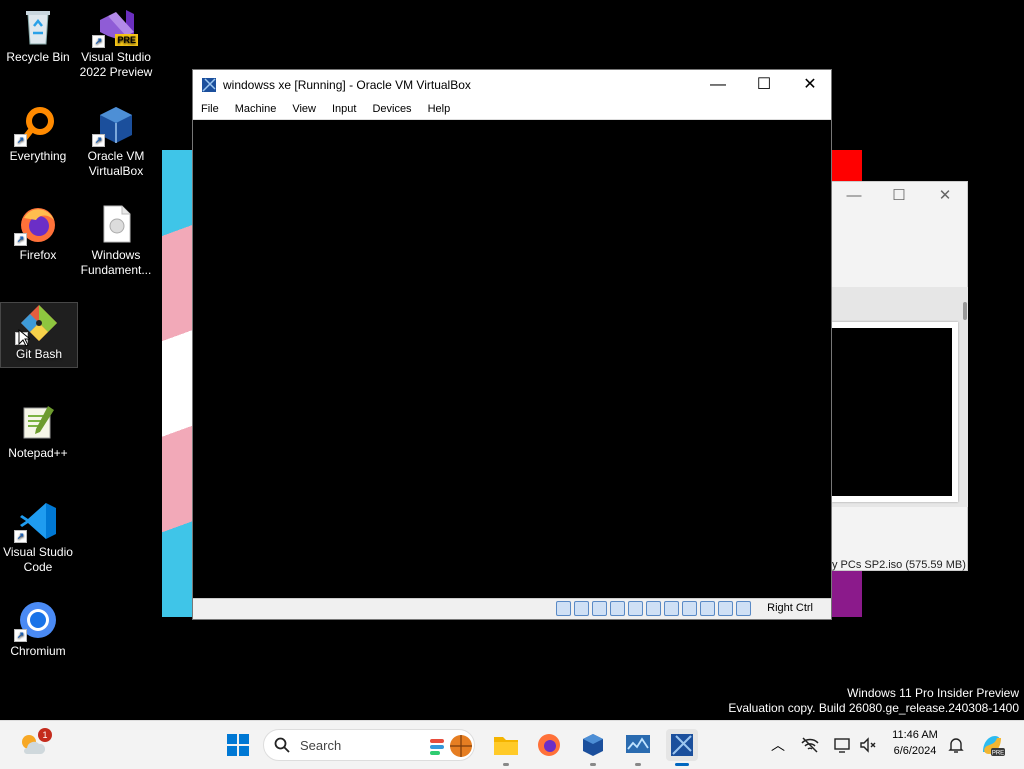 This screenshot has height=769, width=1024. Describe the element at coordinates (38, 651) in the screenshot. I see `desktop-icon-label: Chromium` at that location.